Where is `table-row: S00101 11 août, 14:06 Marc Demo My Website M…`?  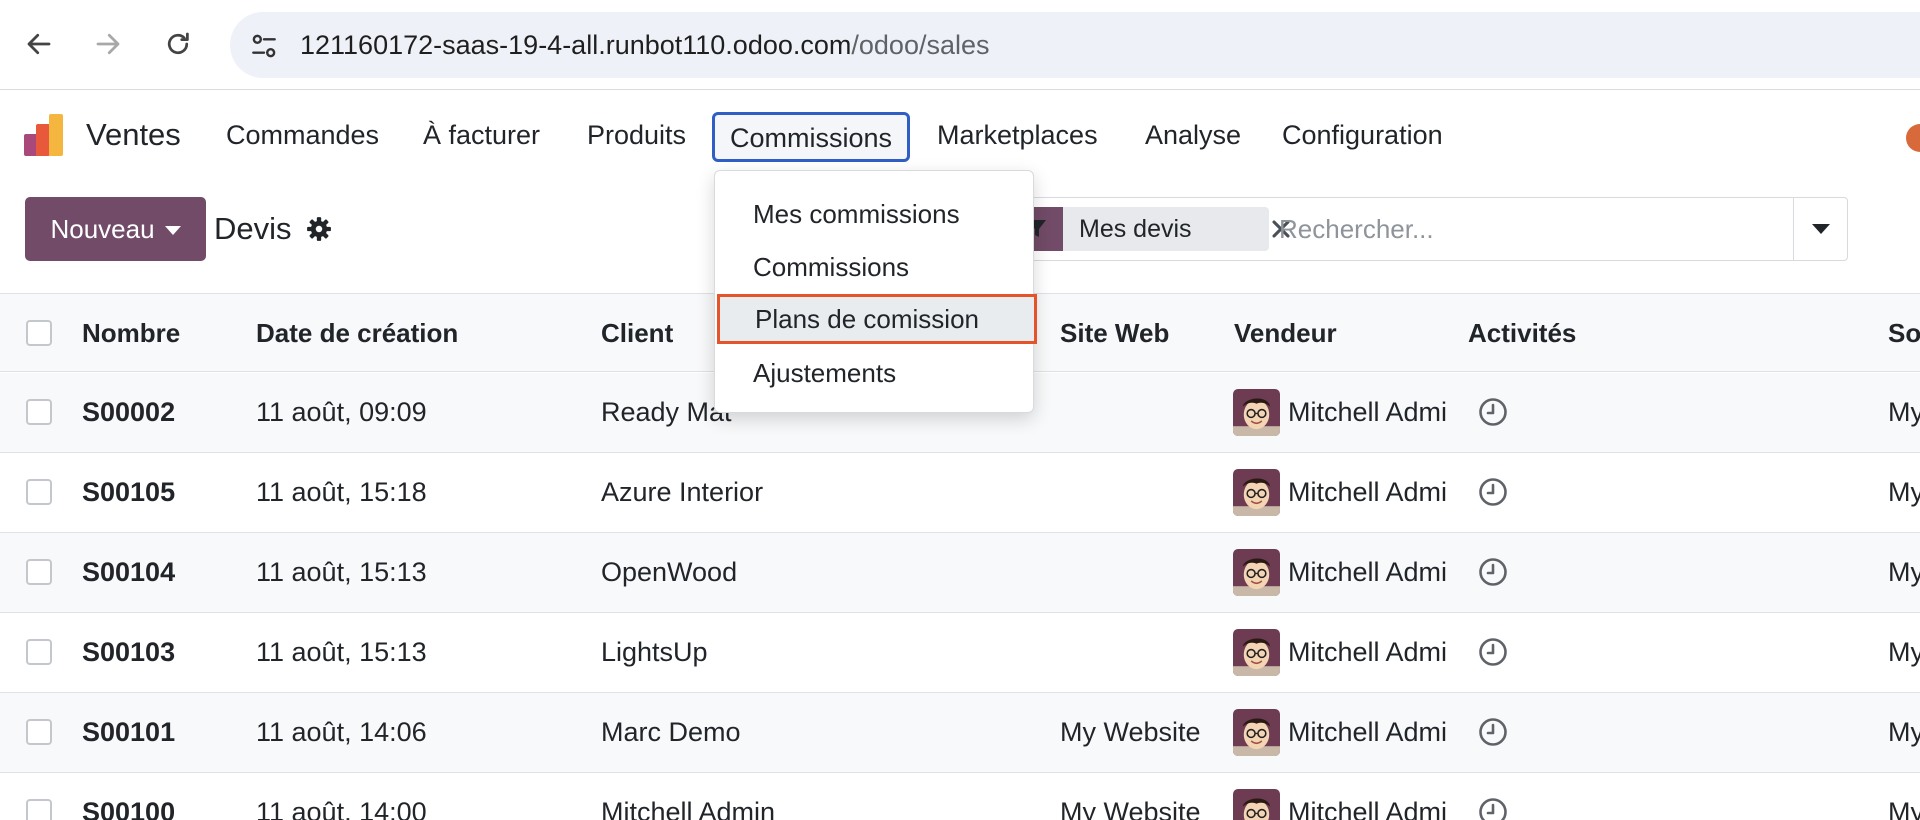
table-row: S00101 11 août, 14:06 Marc Demo My Website M… is located at coordinates (960, 733).